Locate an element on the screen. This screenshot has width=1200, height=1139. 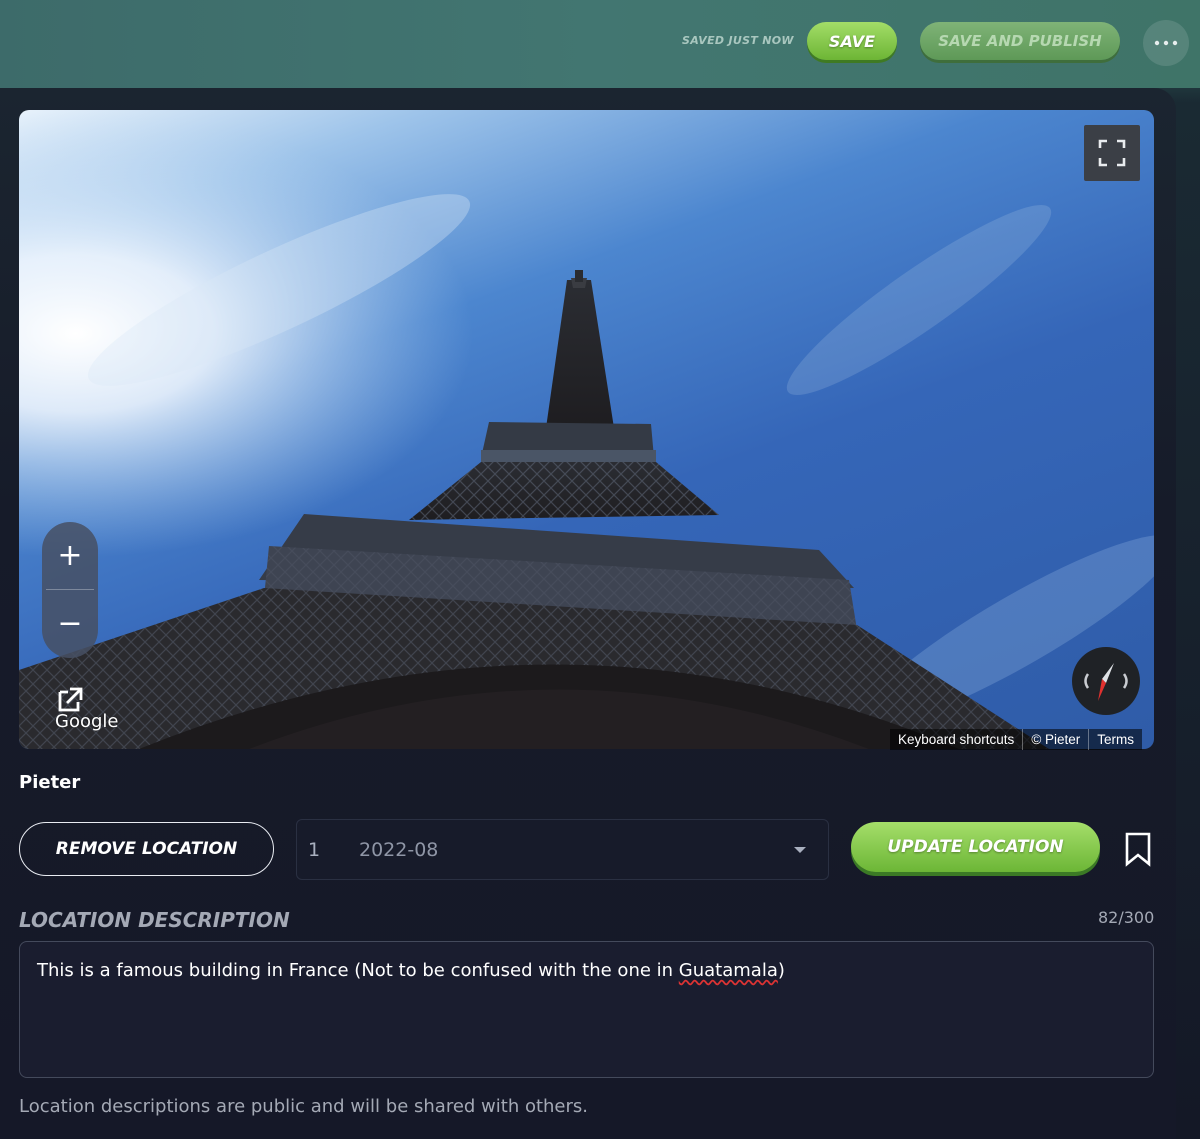
more-horizontal-icon is located at coordinates (1166, 43).